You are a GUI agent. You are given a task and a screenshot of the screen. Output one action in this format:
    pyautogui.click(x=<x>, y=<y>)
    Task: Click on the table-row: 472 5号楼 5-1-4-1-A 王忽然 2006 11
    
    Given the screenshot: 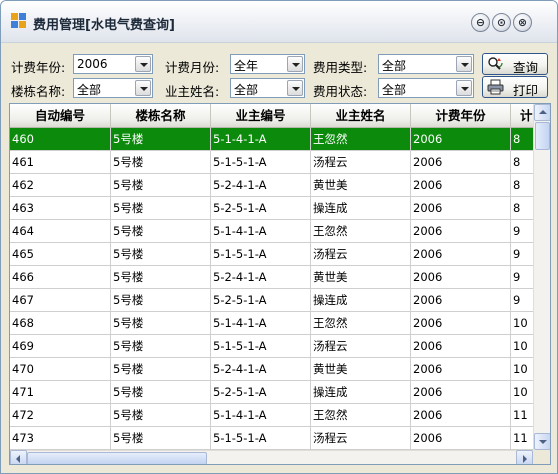 What is the action you would take?
    pyautogui.click(x=271, y=415)
    